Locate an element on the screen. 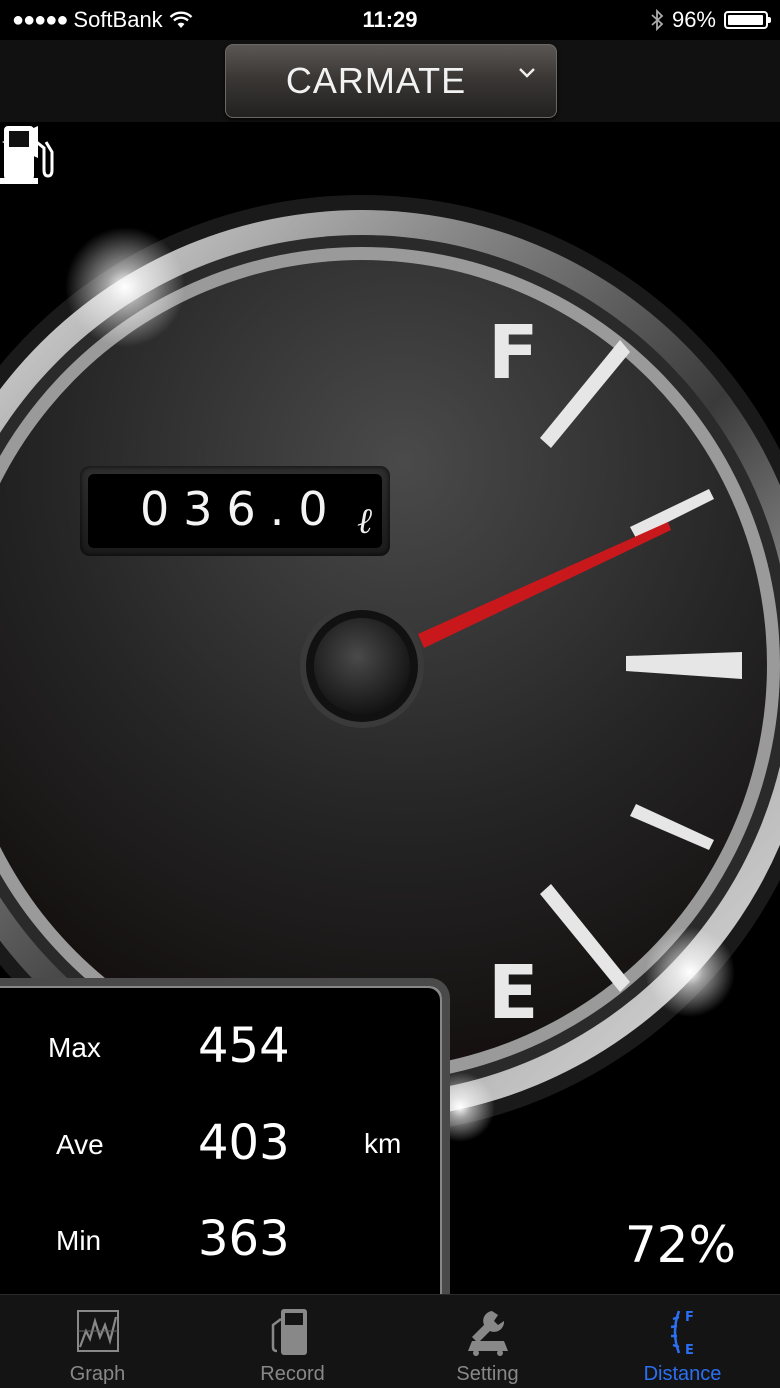  svg-text: F is located at coordinates (689, 1317).